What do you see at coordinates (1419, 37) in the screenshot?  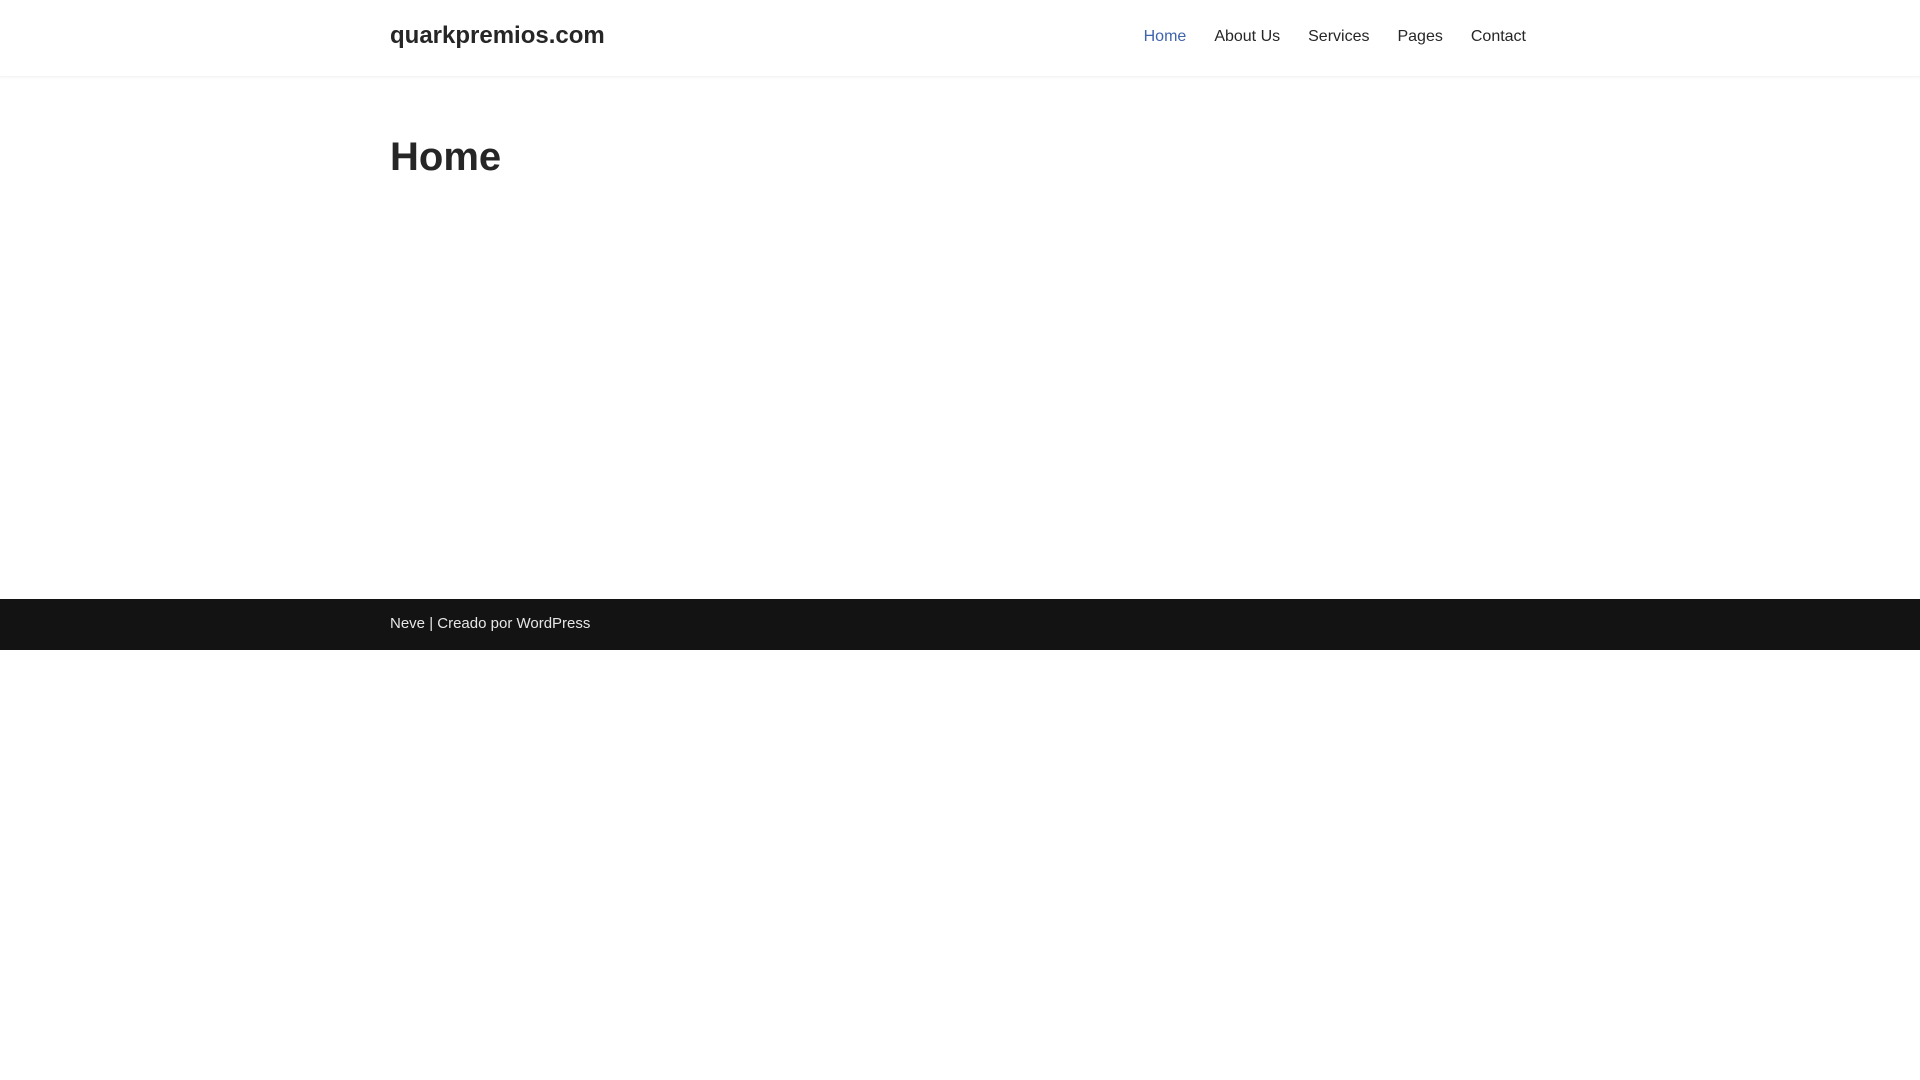 I see `nav-pages: Pages` at bounding box center [1419, 37].